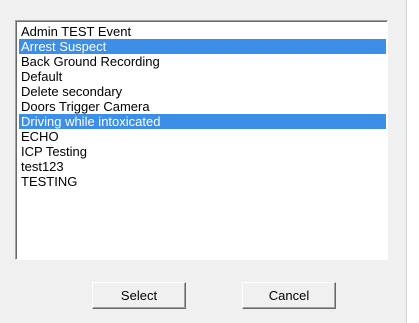  I want to click on list-item: Back Ground Recording, so click(202, 61).